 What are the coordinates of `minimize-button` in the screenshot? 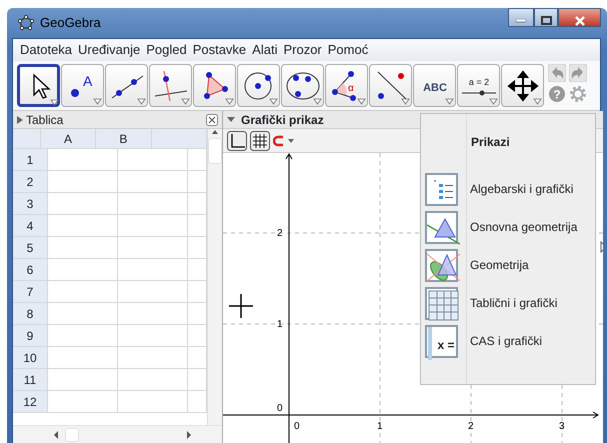 It's located at (521, 17).